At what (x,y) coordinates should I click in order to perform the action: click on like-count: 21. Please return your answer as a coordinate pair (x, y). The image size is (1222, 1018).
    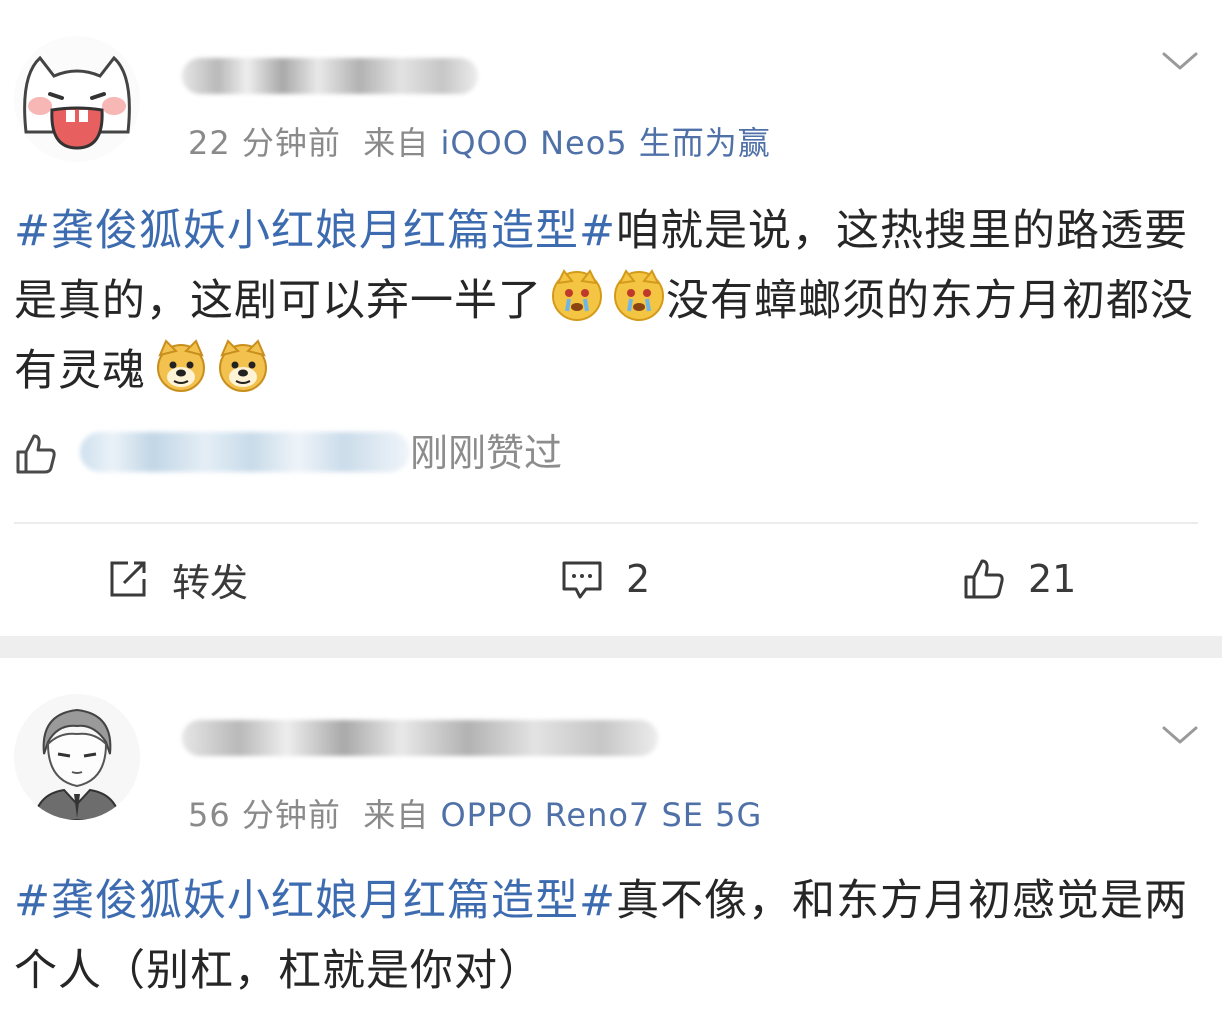
    Looking at the image, I should click on (1052, 579).